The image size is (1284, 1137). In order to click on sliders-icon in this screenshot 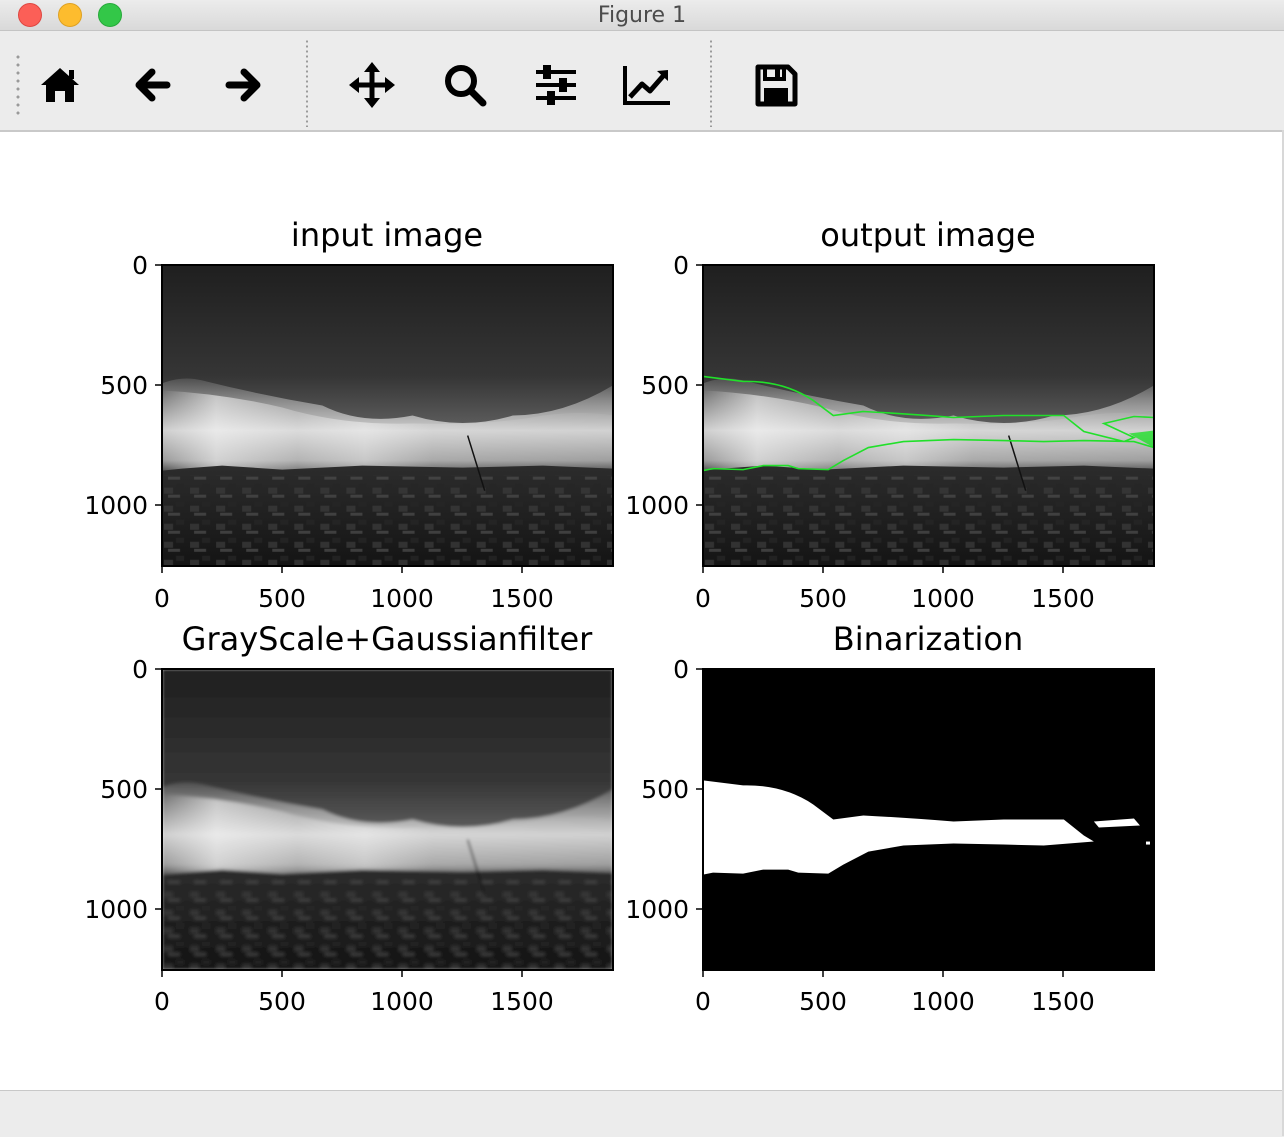, I will do `click(556, 85)`.